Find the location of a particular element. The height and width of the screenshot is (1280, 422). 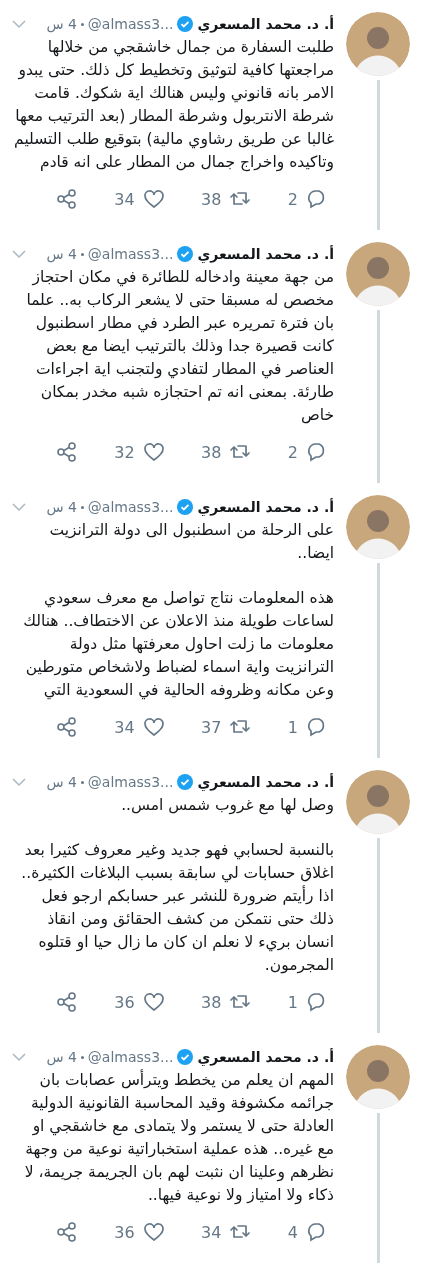

tweet-text: بالنسبة لحسابي فهو جديد وغير معروف كثيرا بعد اغلاق حسابات لي سابقة بسبب البلاغات الكثيرة.. اذا رأيتم ضرورة للنشر عبر حسابكم ارجو فعل ذلك حتى نتمكن من كشف الحقائق ومن انقاذ انسان بريء لا نعلم ان كان ما زال حيا او قتلوه المجرمون. is located at coordinates (177, 908).